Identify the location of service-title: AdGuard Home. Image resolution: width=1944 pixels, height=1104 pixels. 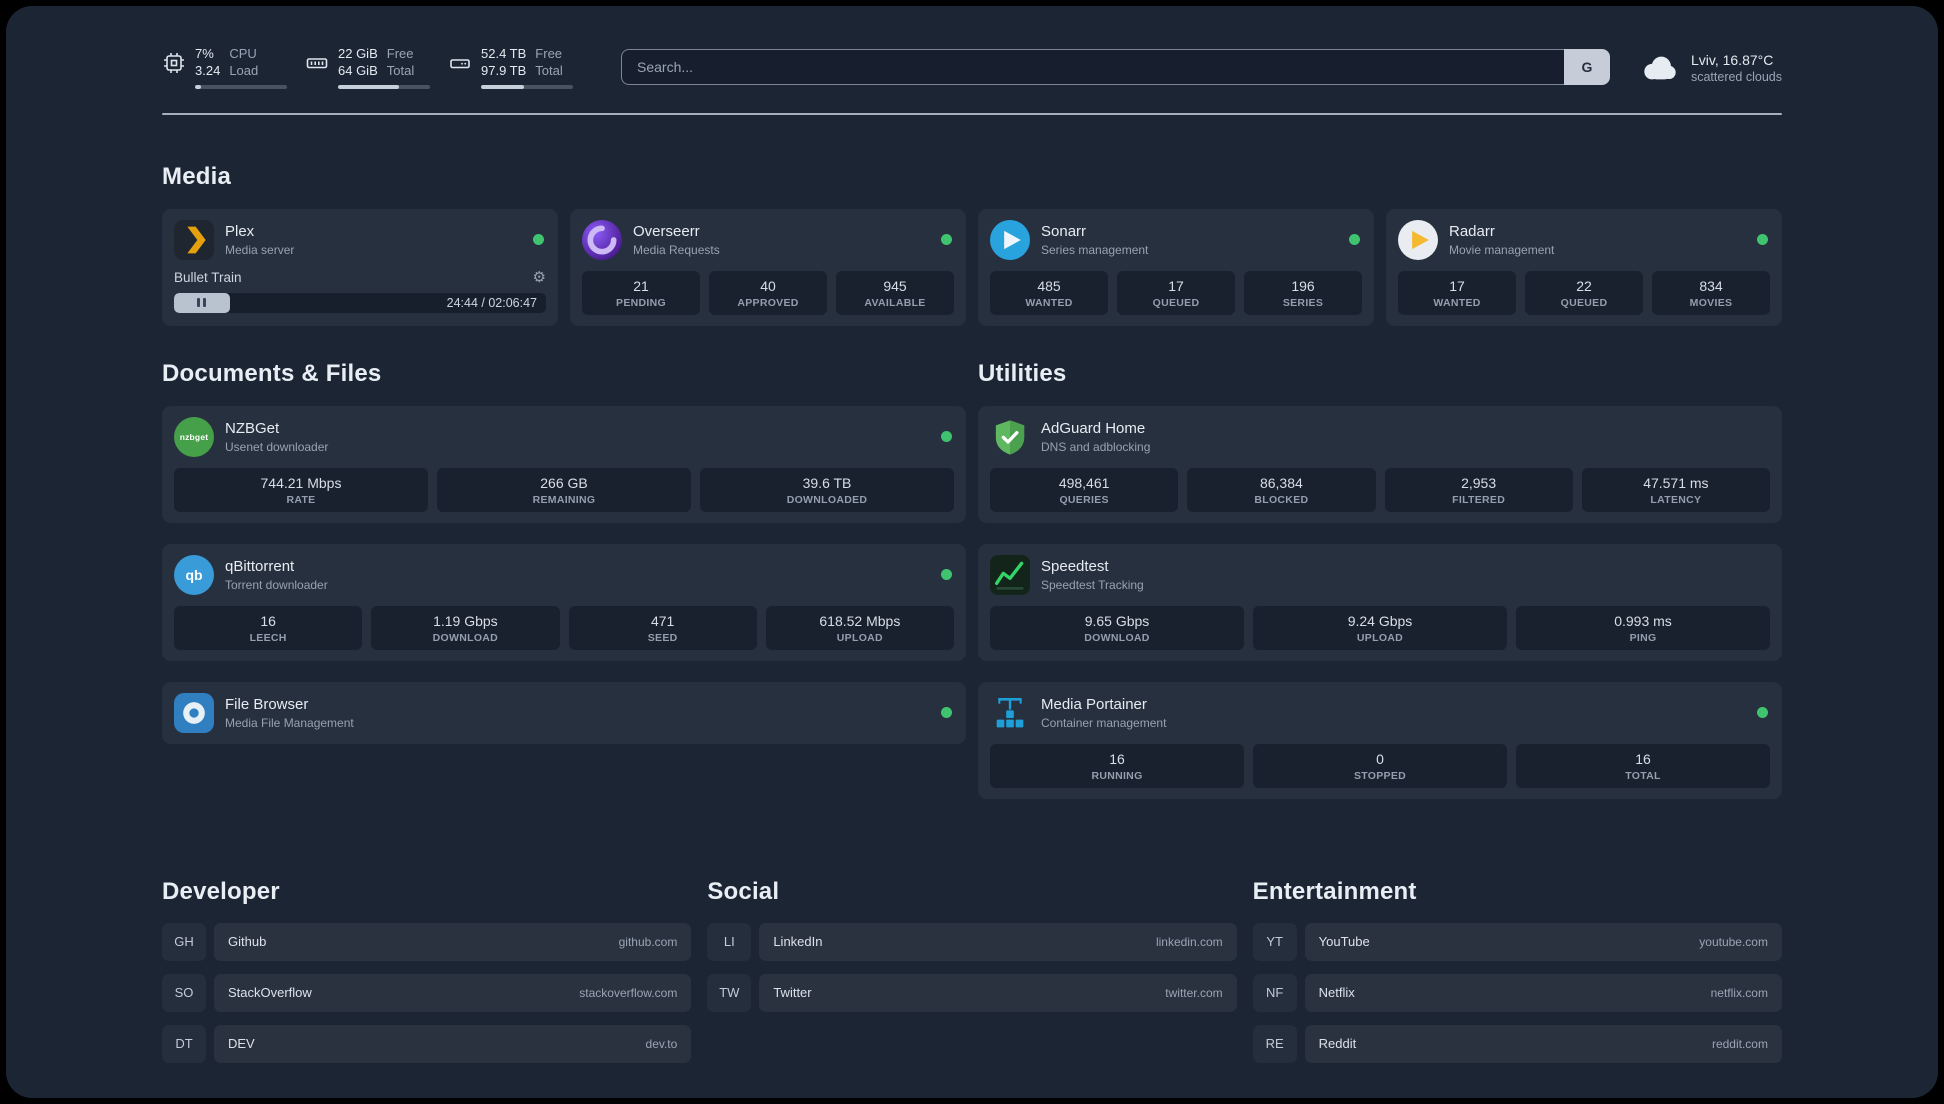
(1093, 428).